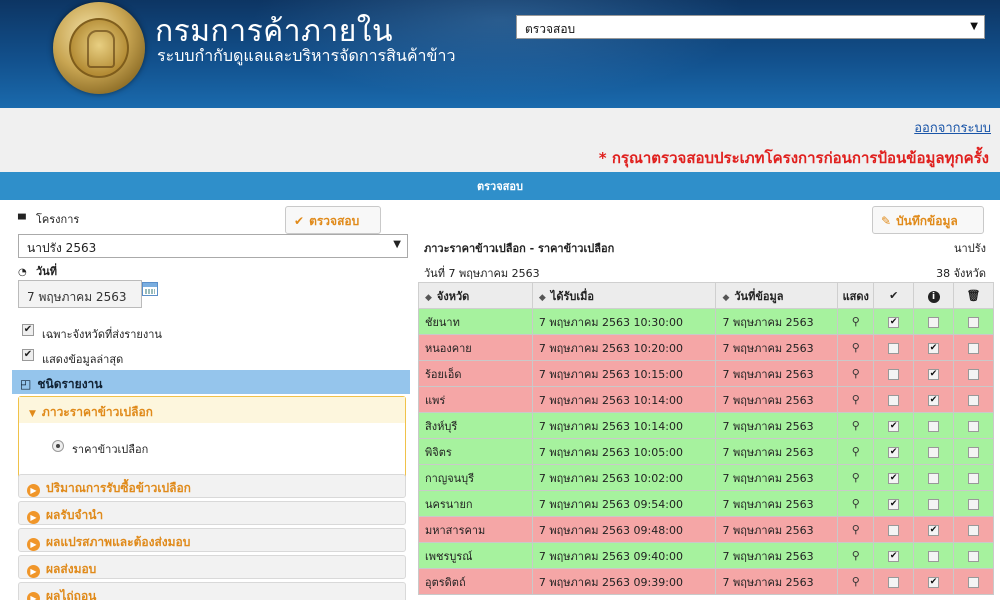 Image resolution: width=1000 pixels, height=600 pixels. I want to click on col-received: ◆ ได้รับเมื่อ, so click(624, 295).